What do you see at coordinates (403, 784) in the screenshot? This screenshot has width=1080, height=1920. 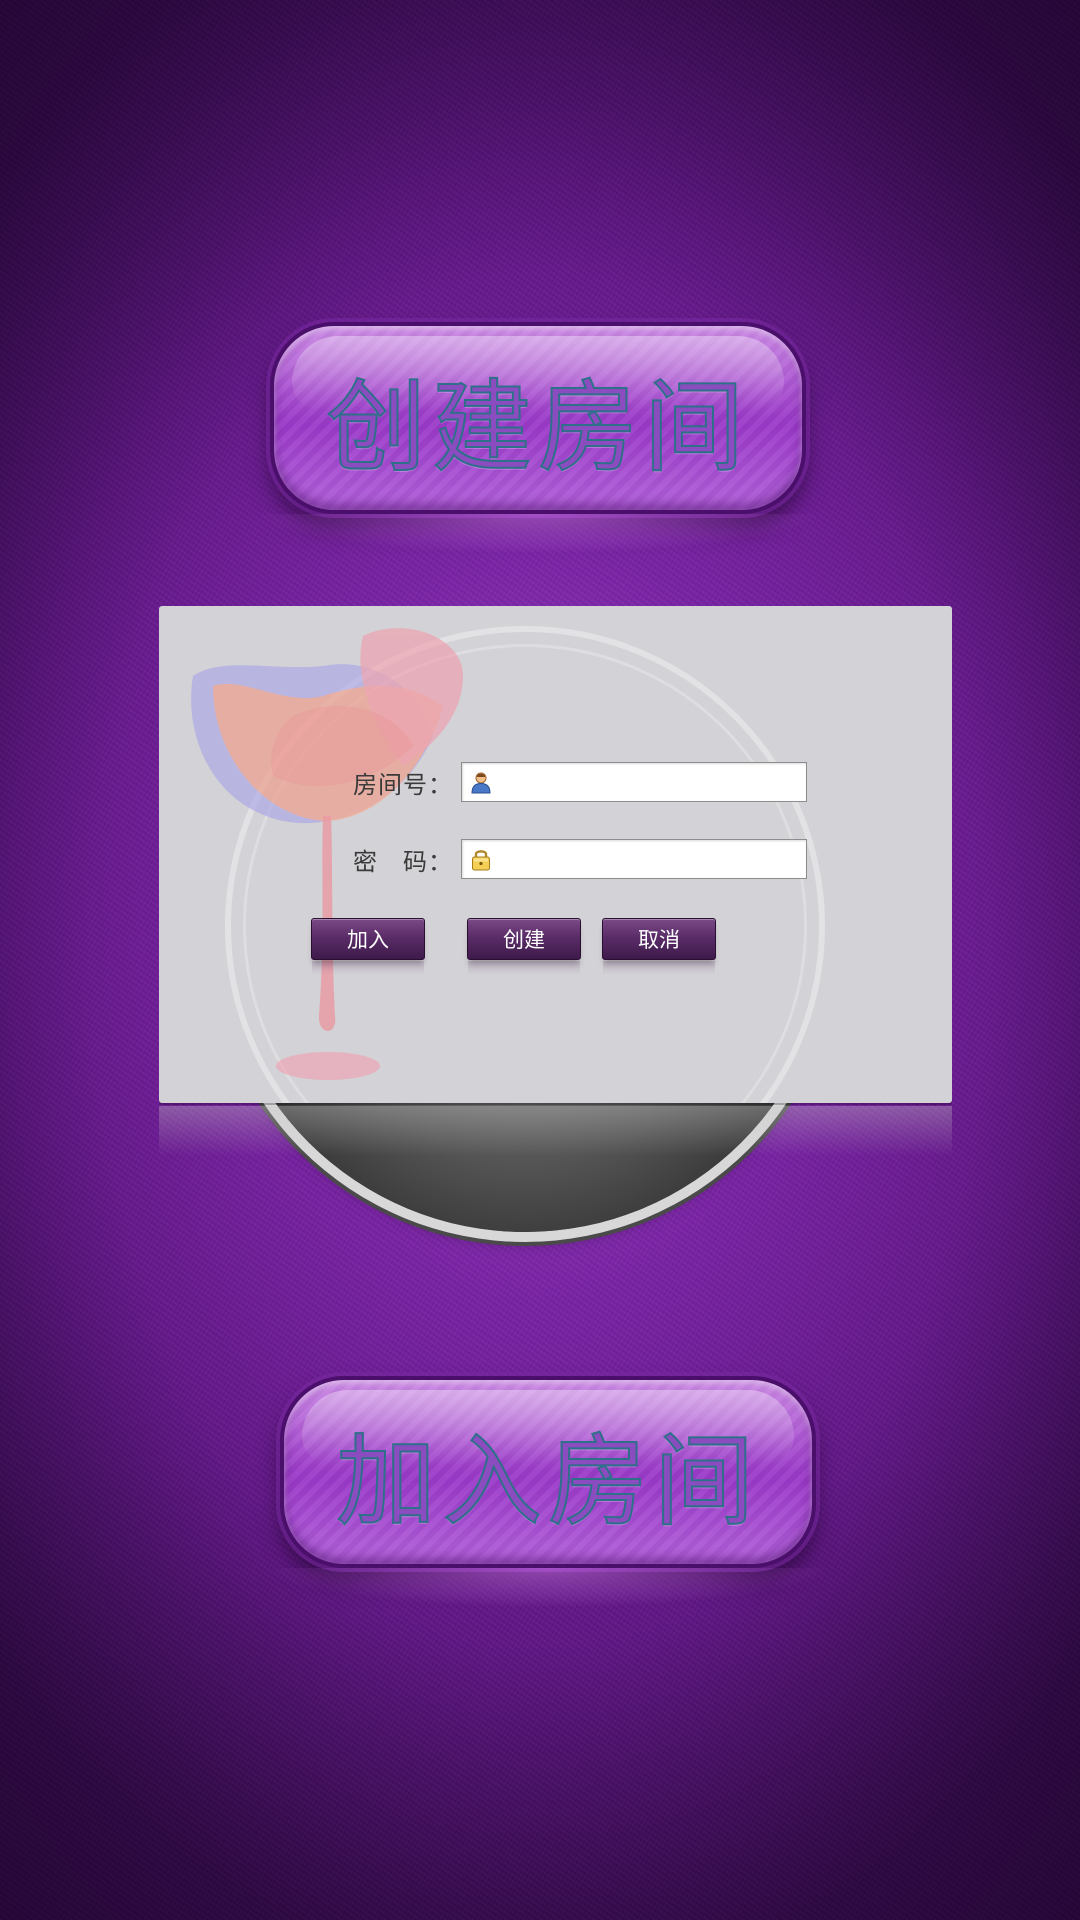 I see `room-number-label: 房间号：` at bounding box center [403, 784].